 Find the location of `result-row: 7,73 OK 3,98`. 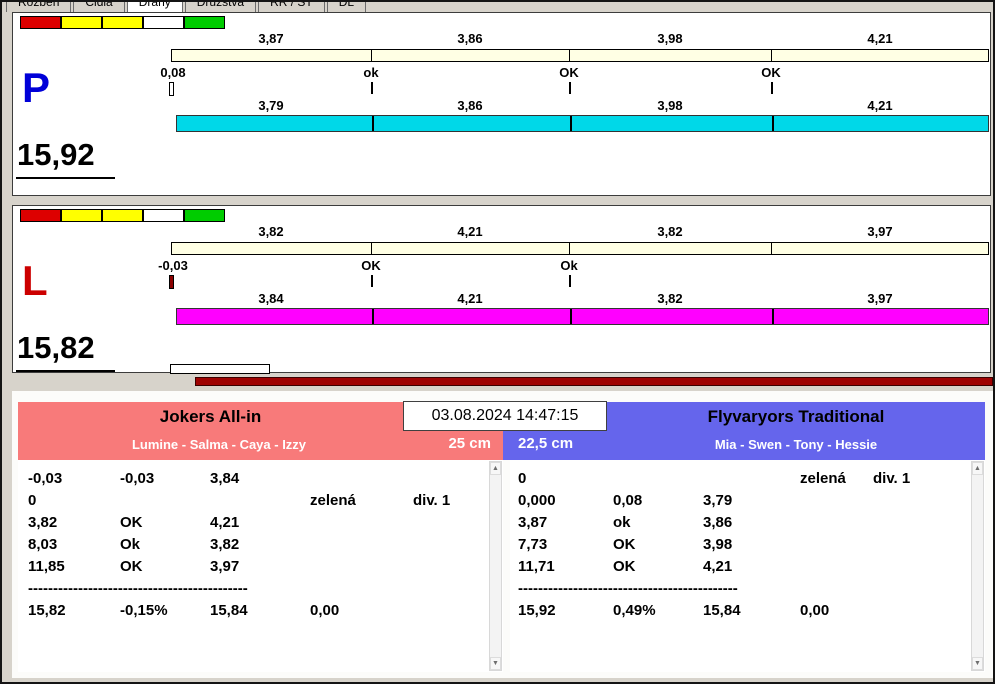

result-row: 7,73 OK 3,98 is located at coordinates (739, 545).